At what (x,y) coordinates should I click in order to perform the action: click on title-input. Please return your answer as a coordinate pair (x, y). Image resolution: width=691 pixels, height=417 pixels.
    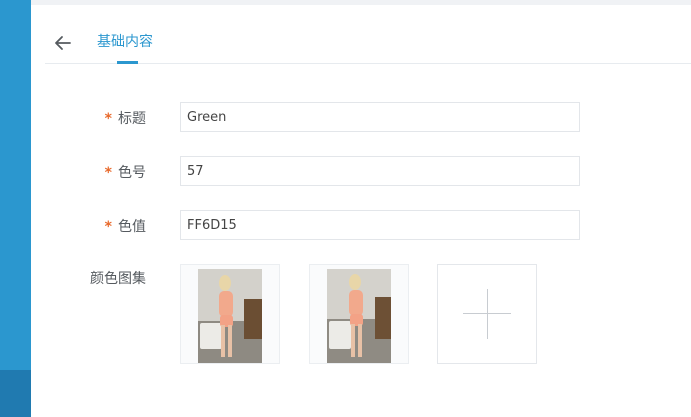
    Looking at the image, I should click on (380, 117).